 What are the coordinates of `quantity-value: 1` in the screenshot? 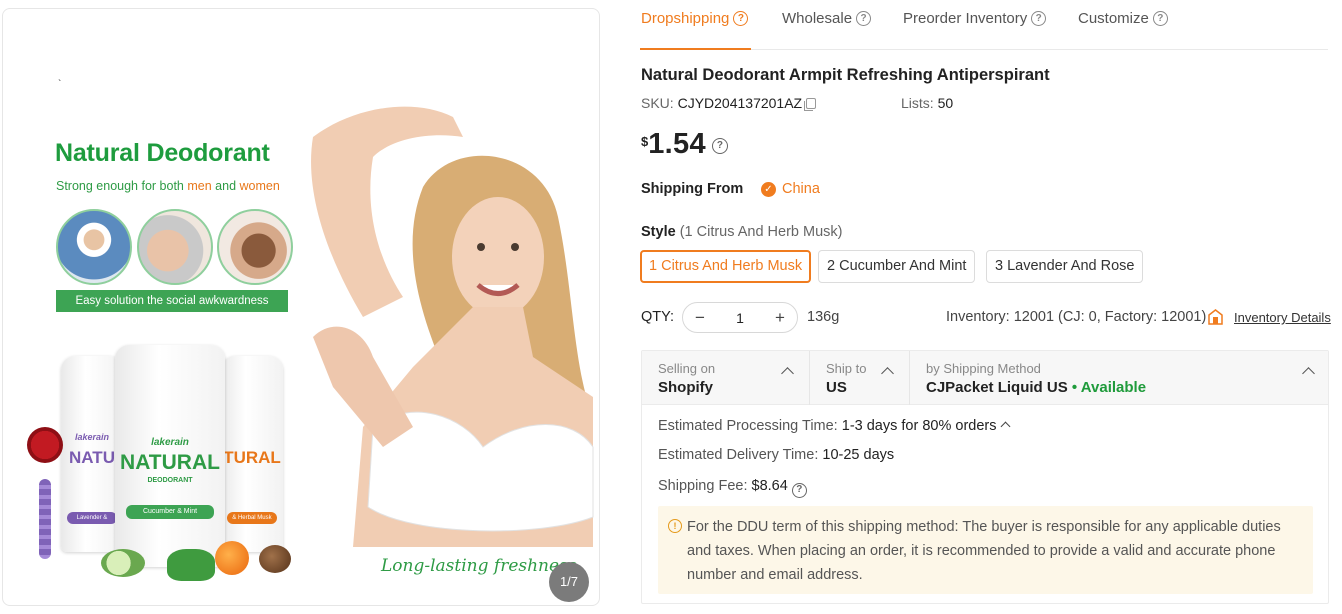 It's located at (740, 318).